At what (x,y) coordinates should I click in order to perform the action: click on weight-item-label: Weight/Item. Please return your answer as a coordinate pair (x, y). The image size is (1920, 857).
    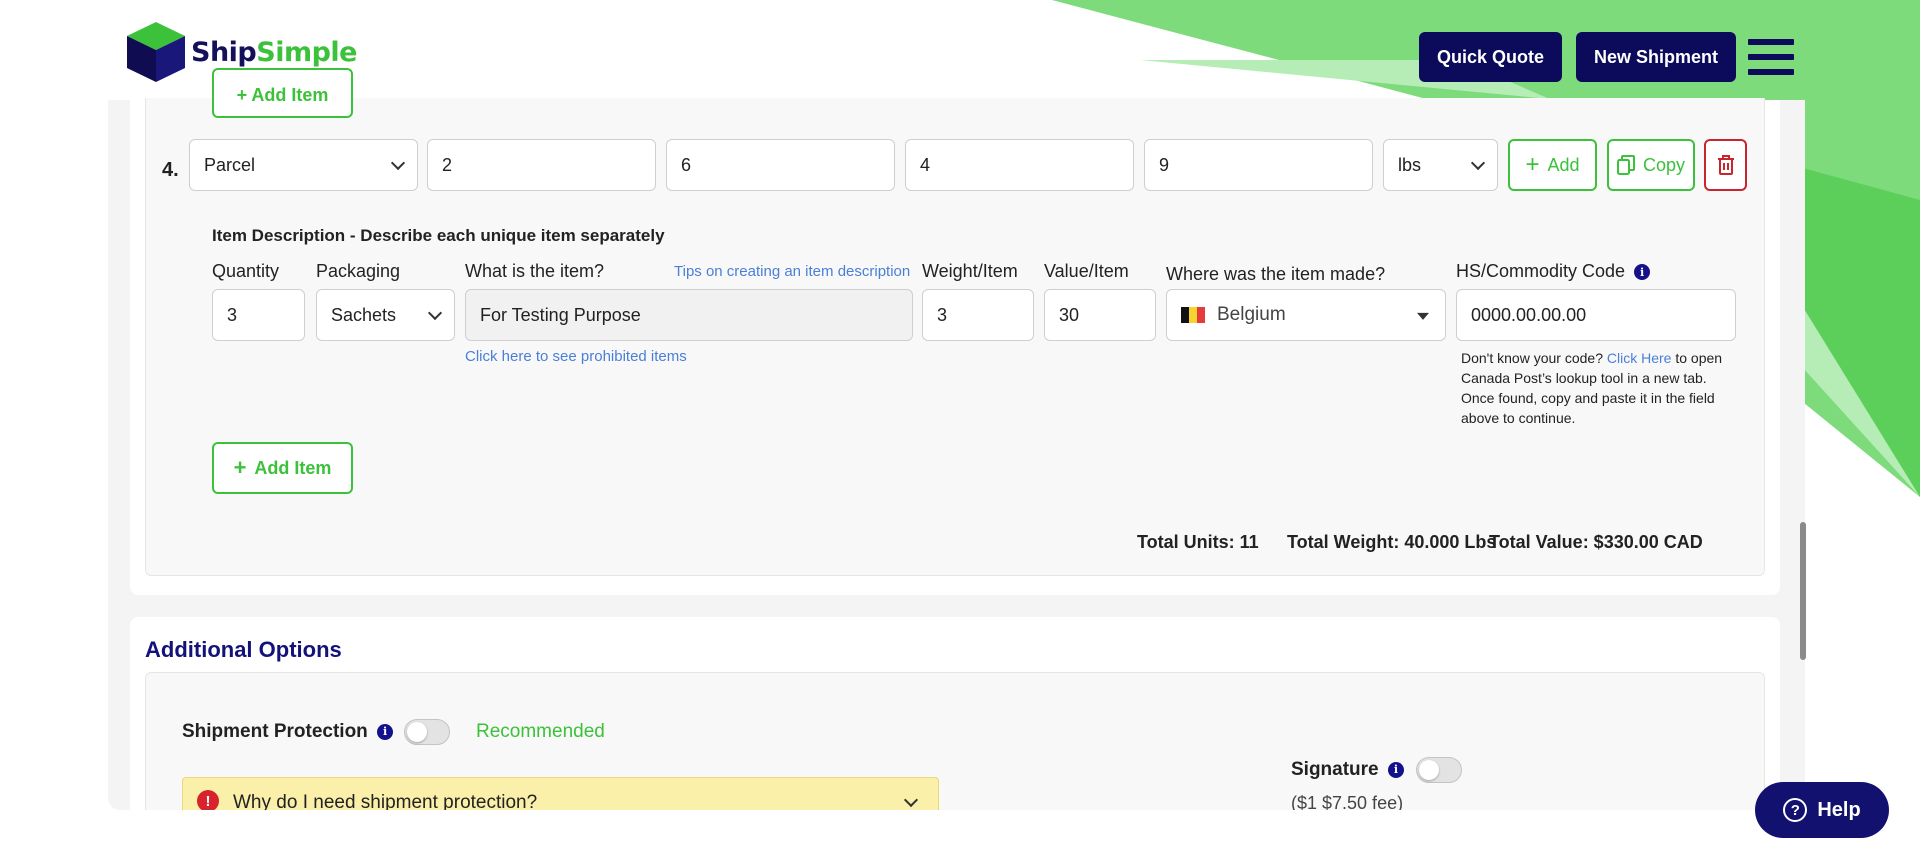
    Looking at the image, I should click on (970, 271).